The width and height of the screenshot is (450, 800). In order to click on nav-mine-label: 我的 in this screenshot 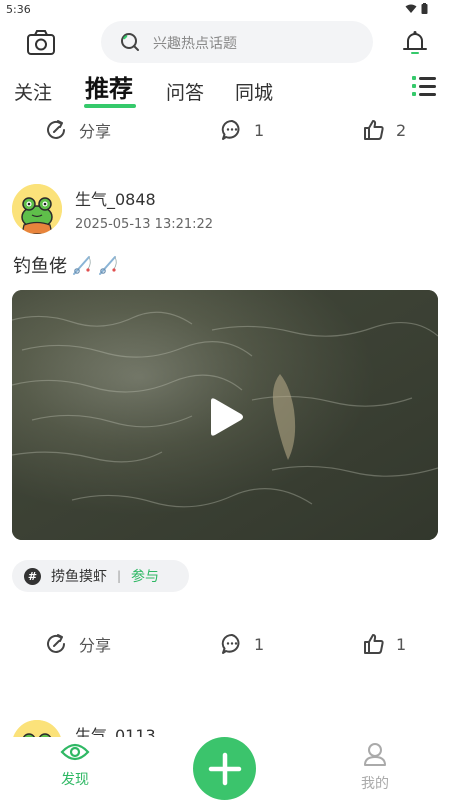, I will do `click(375, 784)`.